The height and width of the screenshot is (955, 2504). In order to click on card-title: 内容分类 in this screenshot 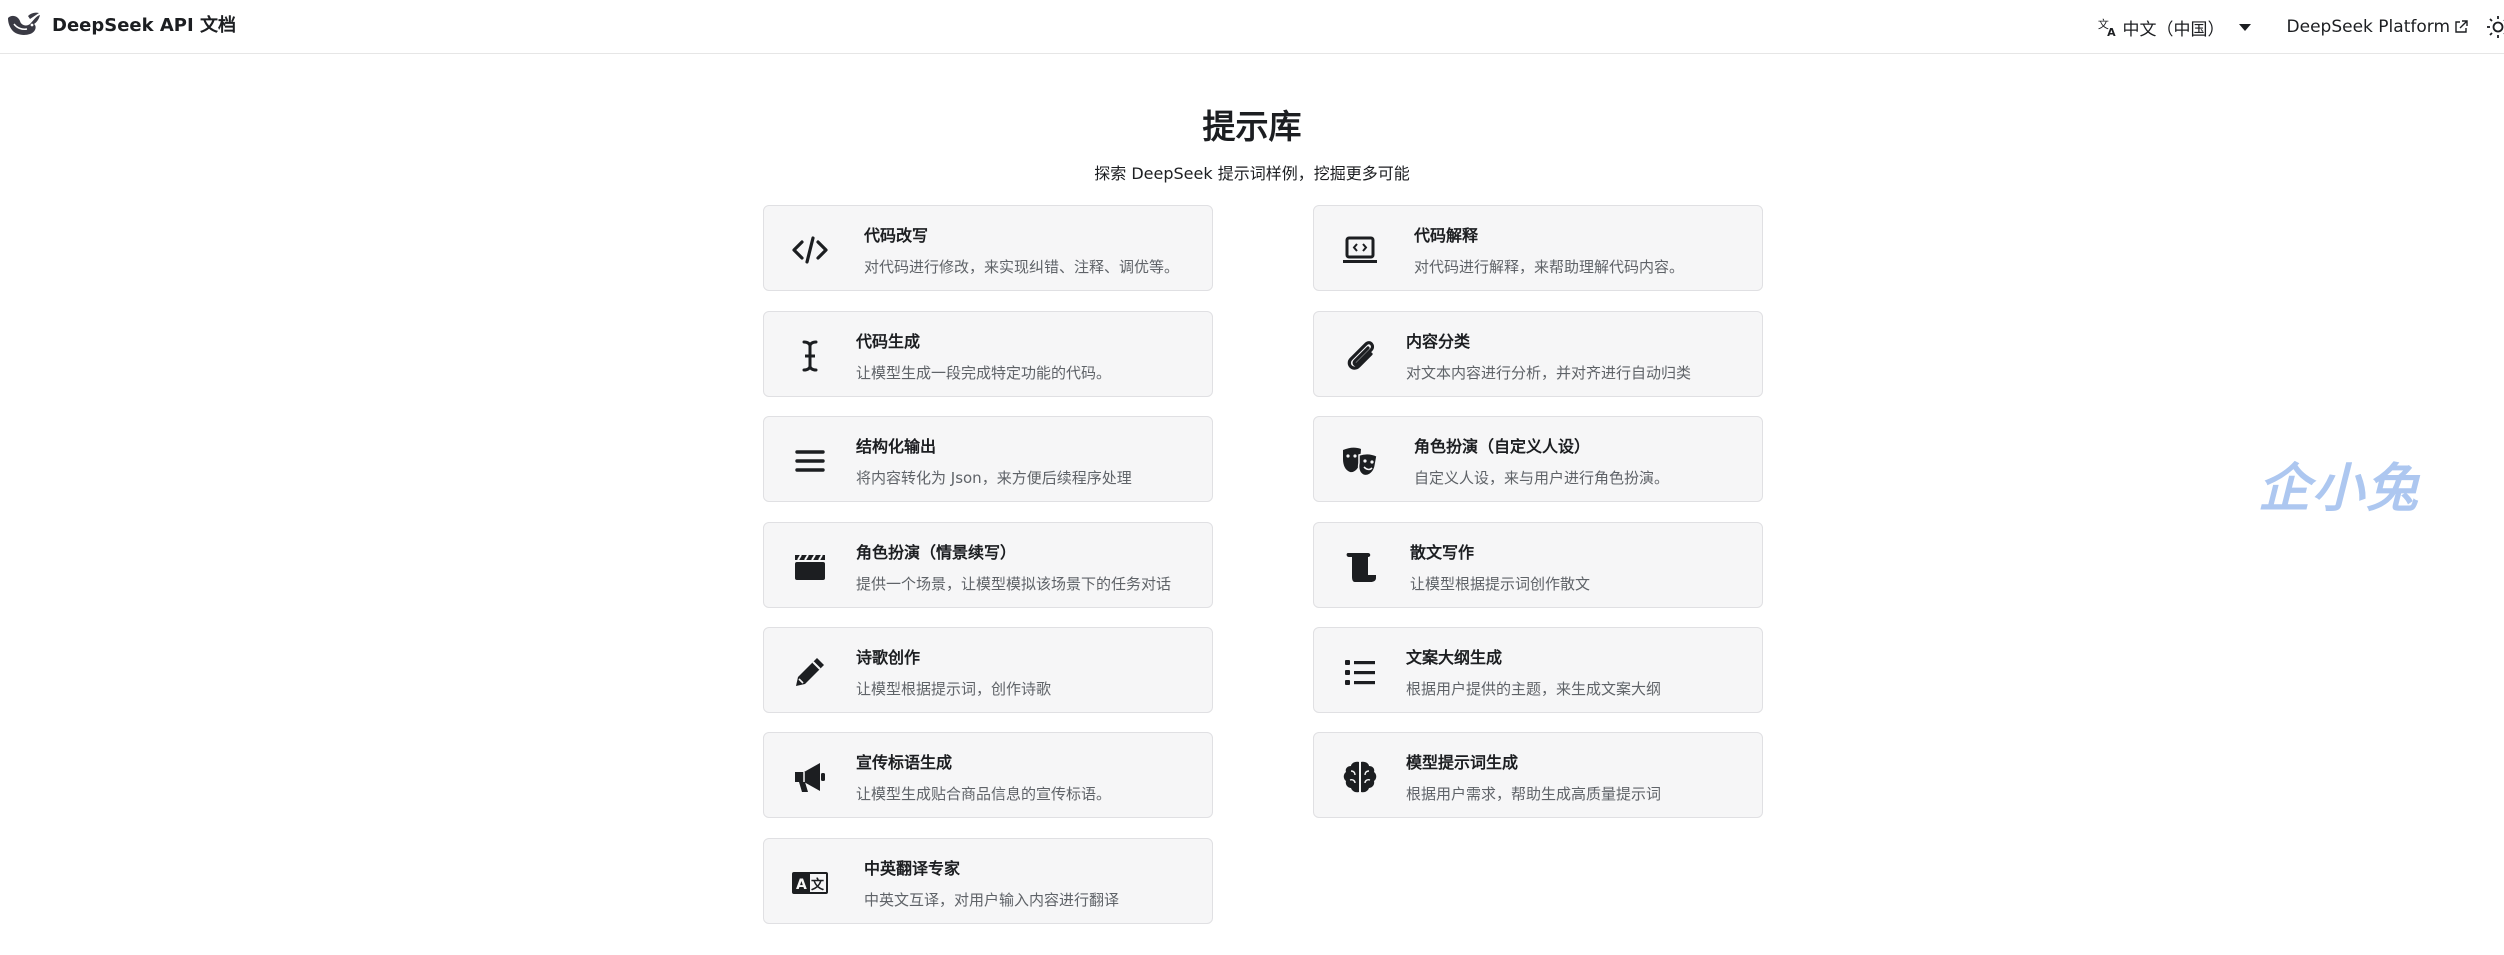, I will do `click(1438, 341)`.